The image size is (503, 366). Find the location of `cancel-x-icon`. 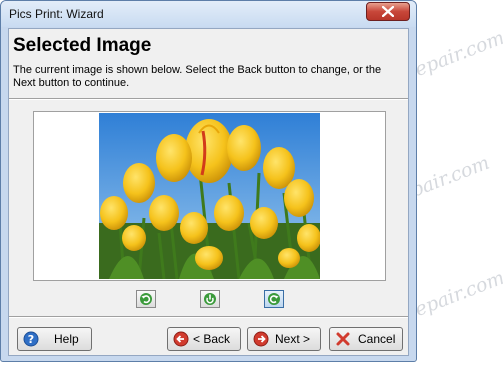

cancel-x-icon is located at coordinates (343, 339).